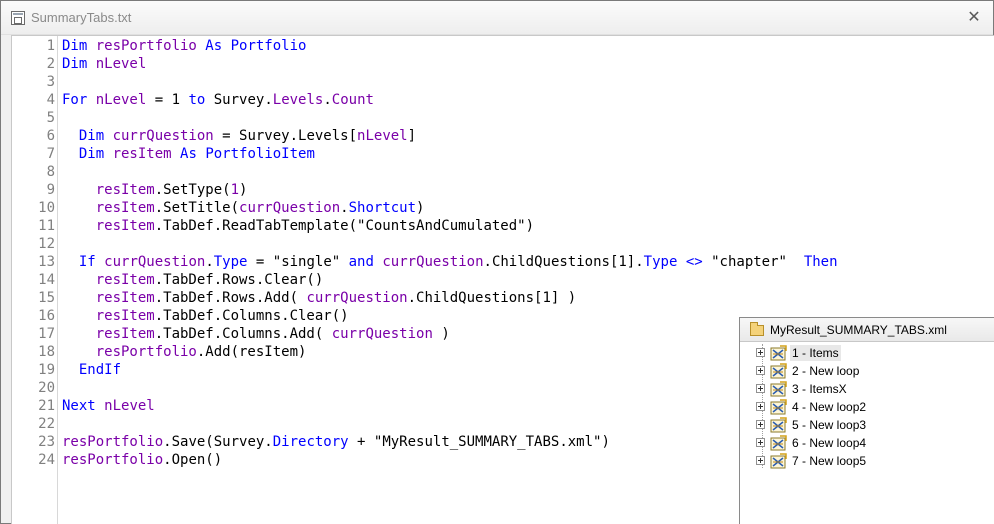 Image resolution: width=994 pixels, height=524 pixels. I want to click on code-line: Dim nLevel, so click(104, 64).